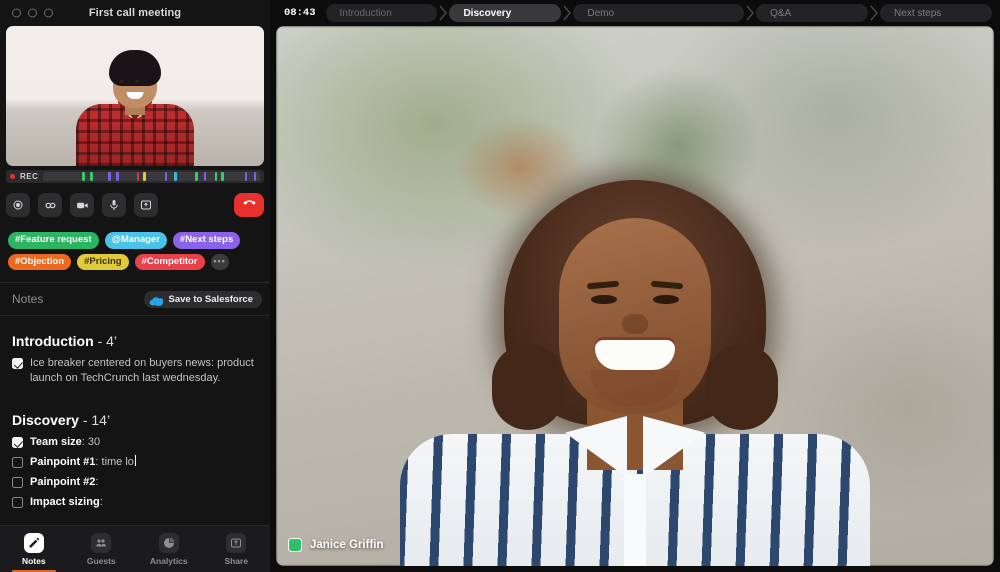 The image size is (1000, 572). Describe the element at coordinates (206, 240) in the screenshot. I see `tag-chip: #Next steps` at that location.